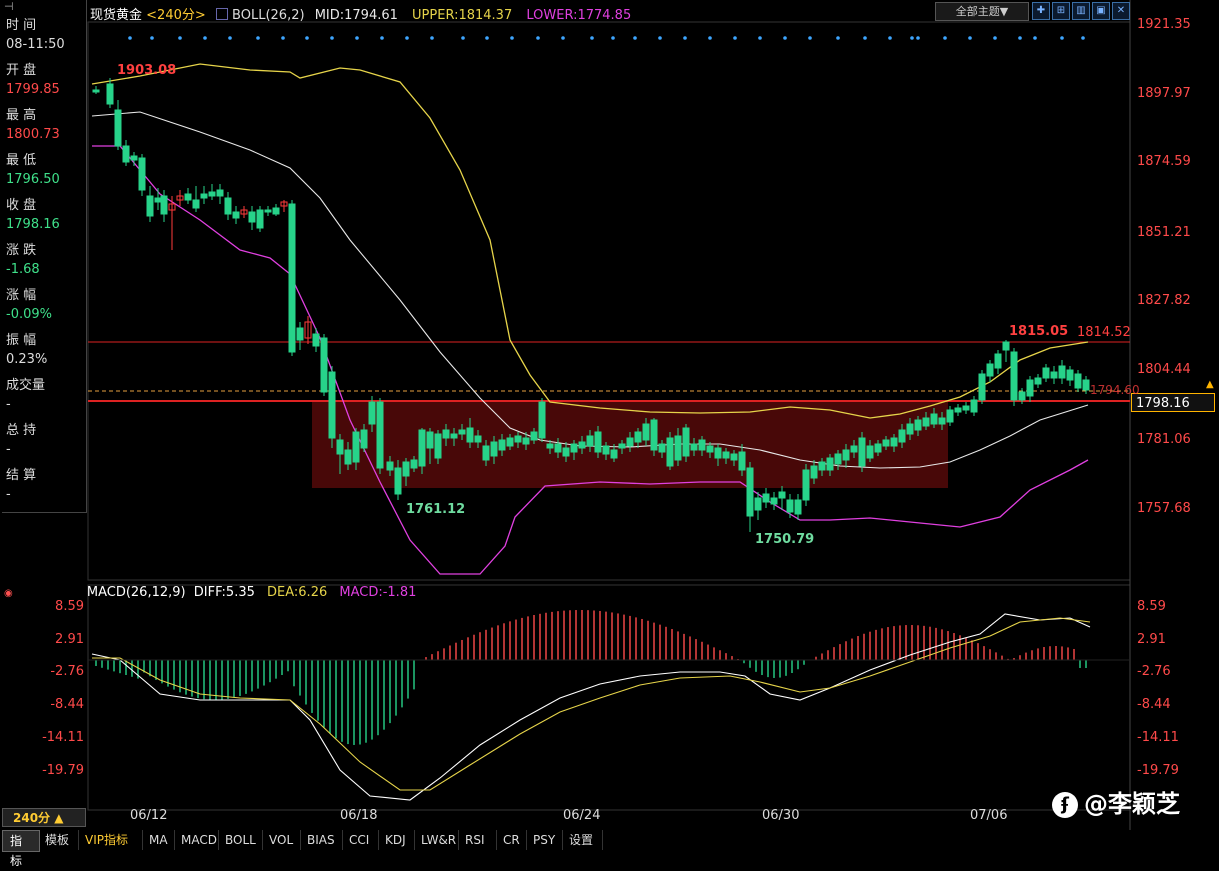 This screenshot has height=871, width=1219. What do you see at coordinates (544, 840) in the screenshot?
I see `indicator-tab: PSY` at bounding box center [544, 840].